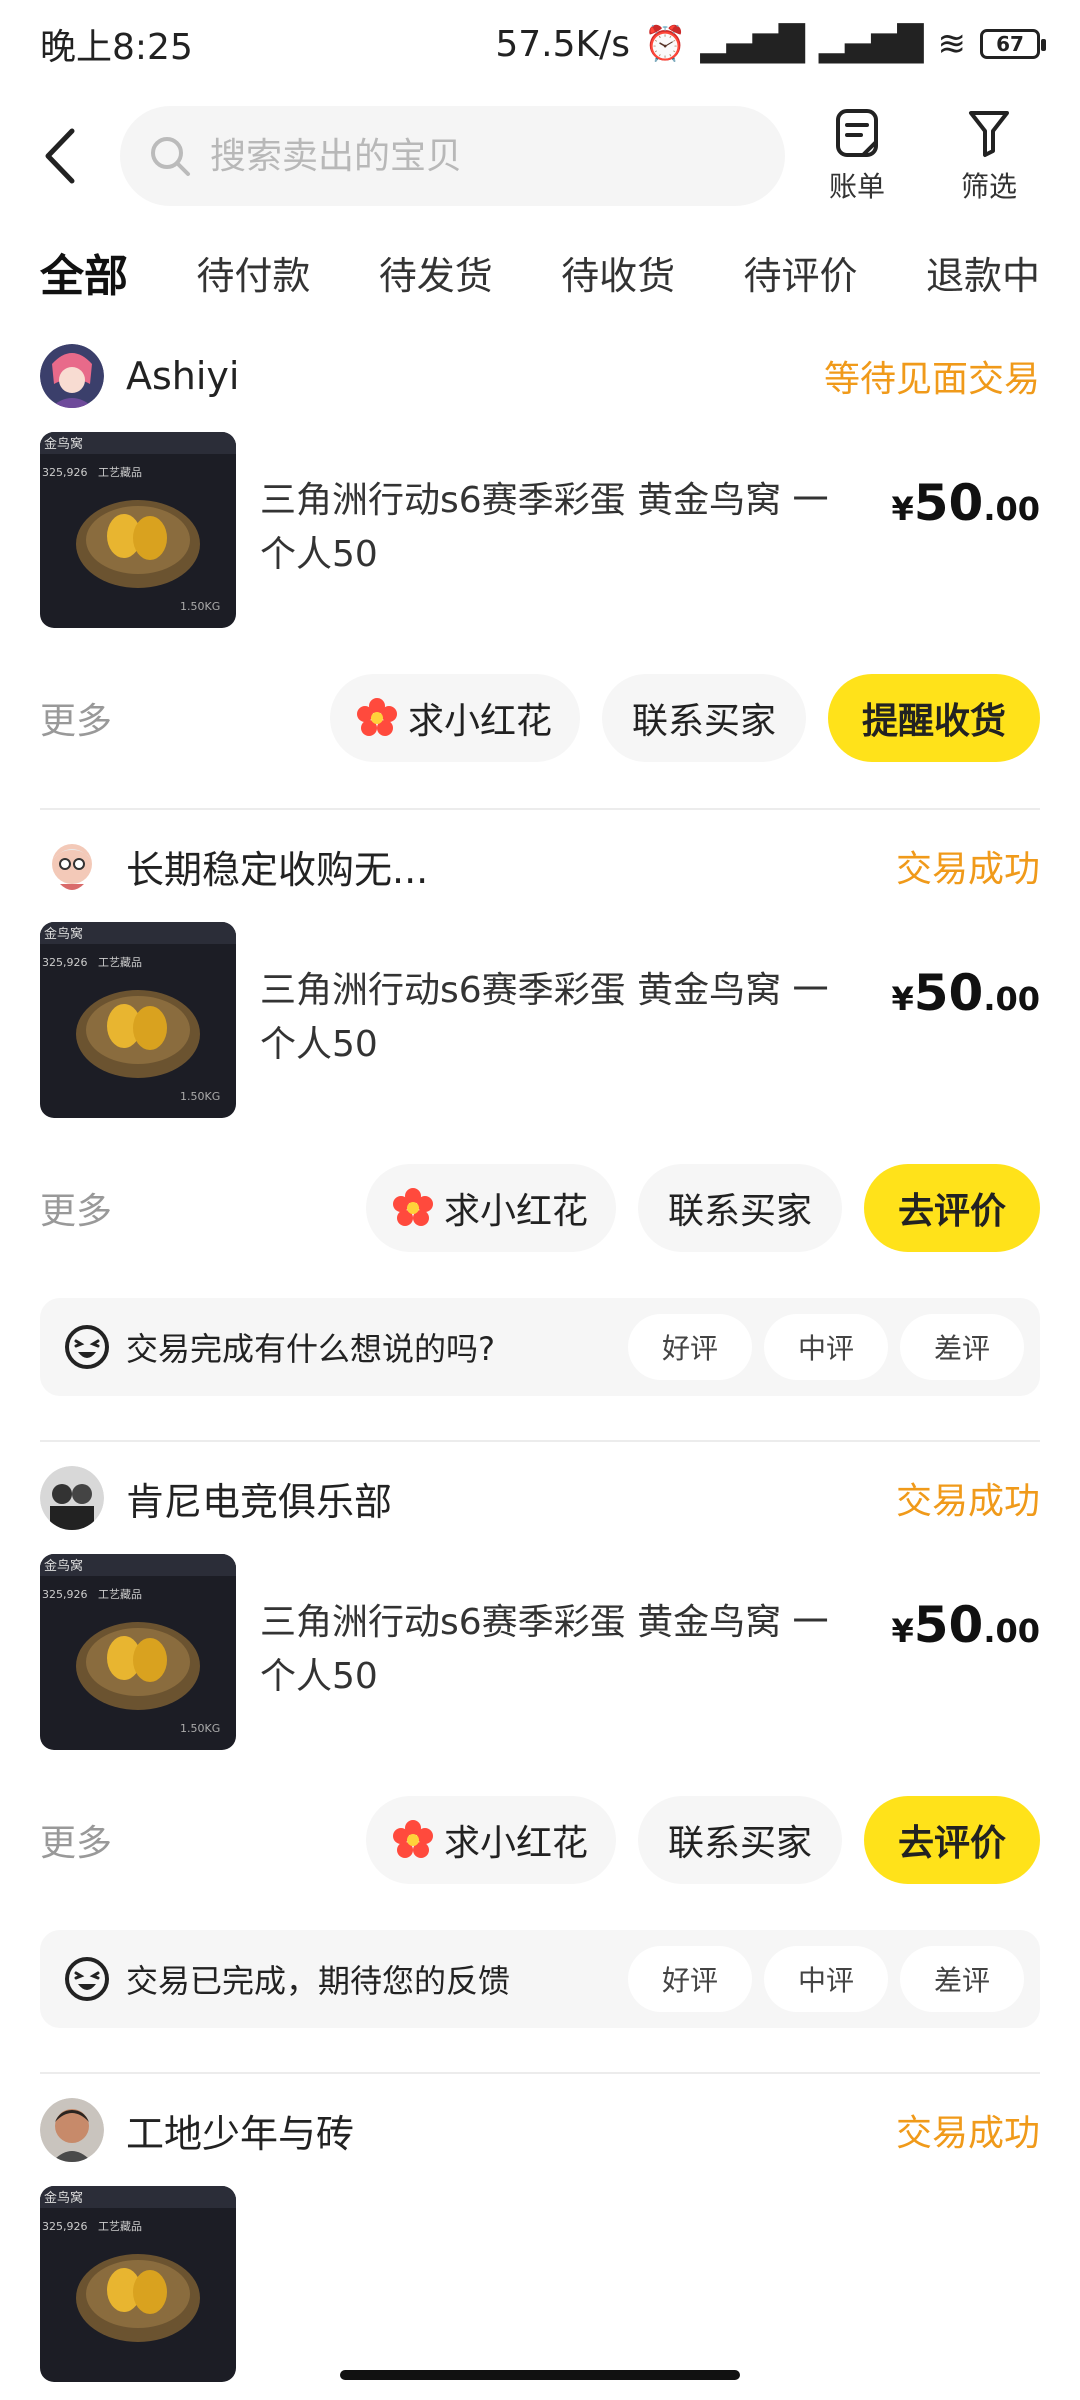  I want to click on back-button, so click(70, 156).